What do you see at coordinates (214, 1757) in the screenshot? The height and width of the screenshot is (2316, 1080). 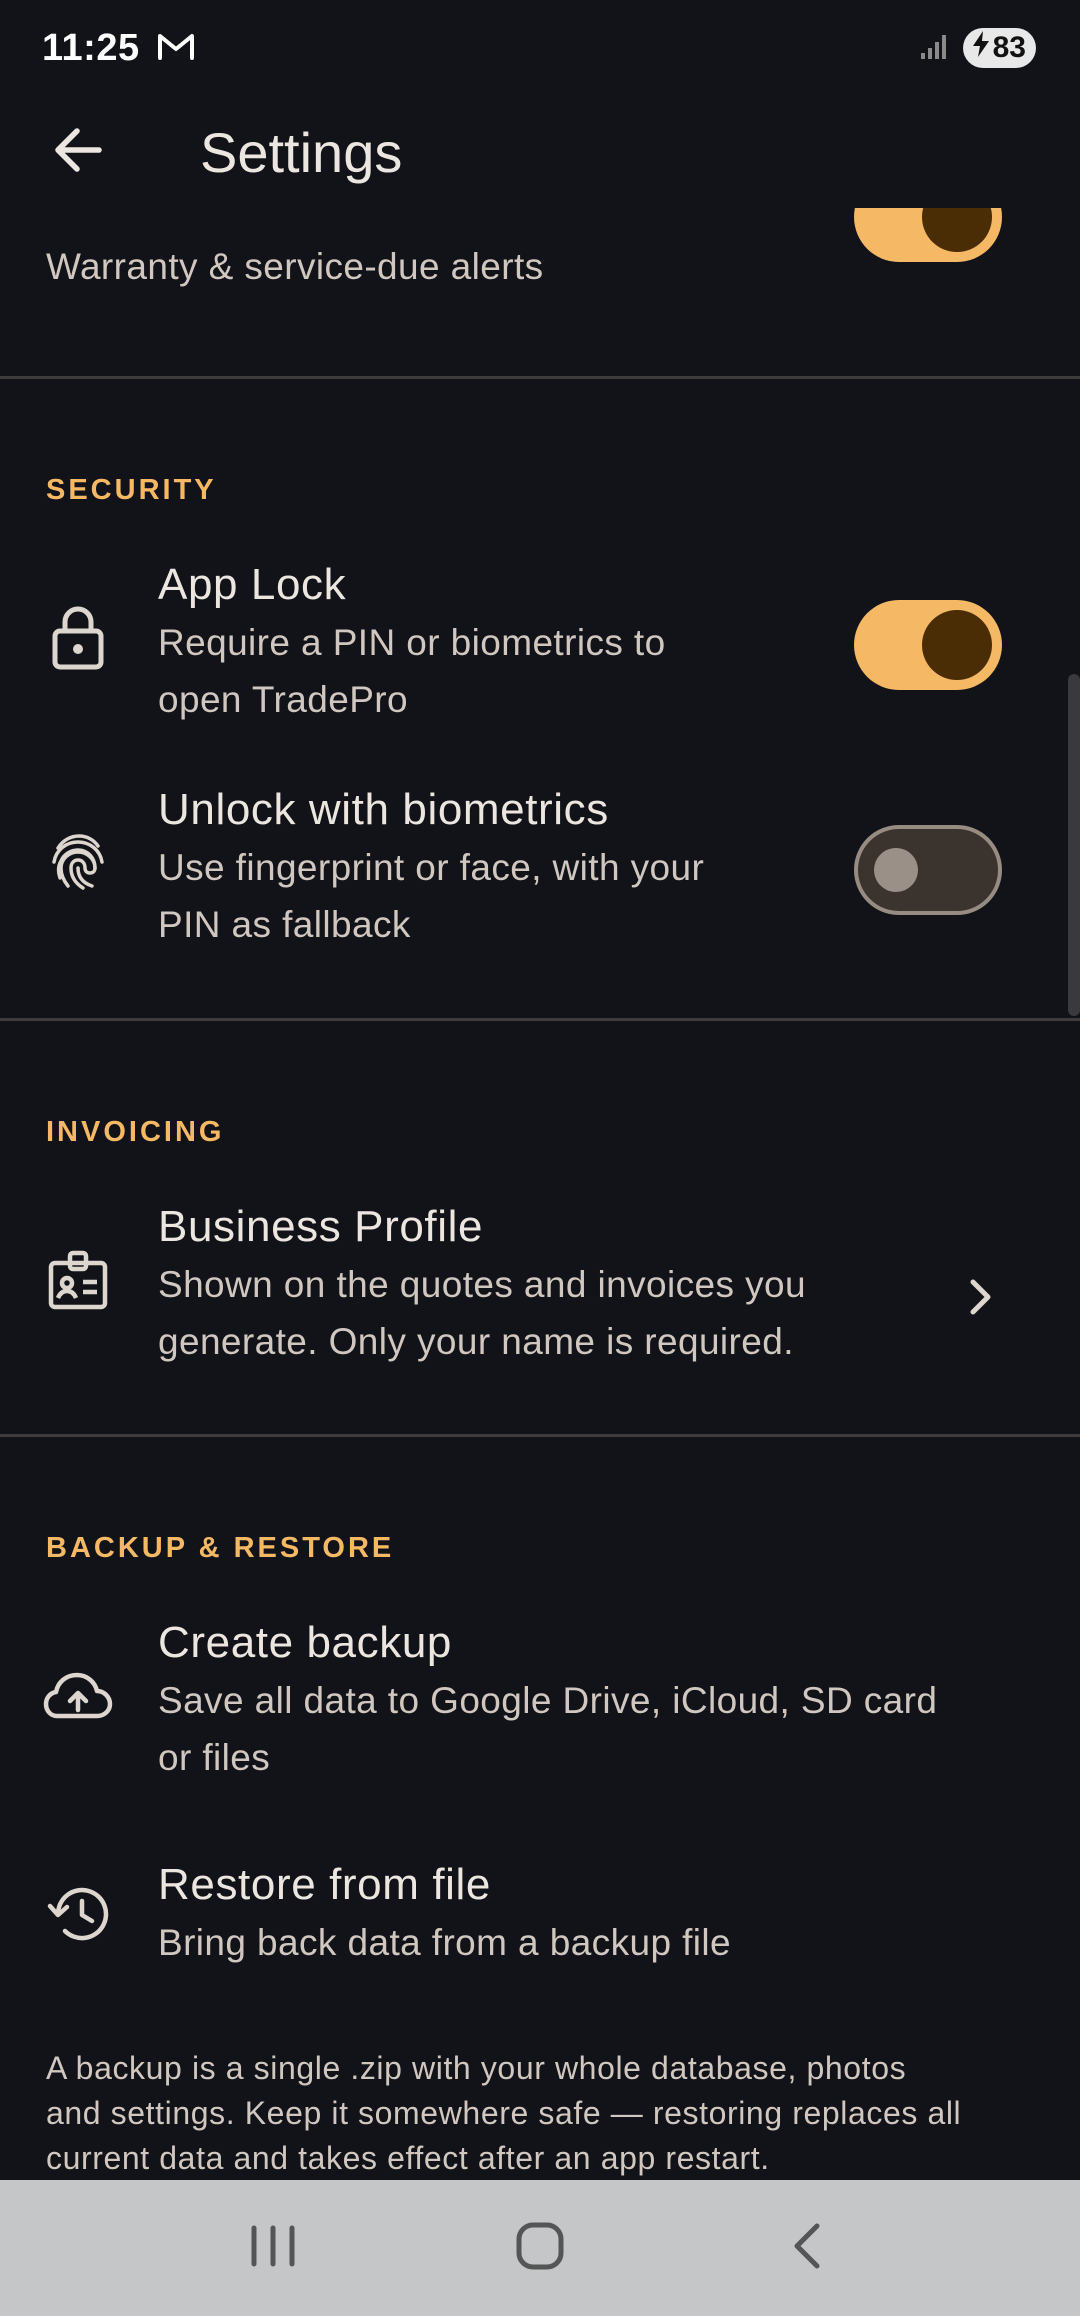 I see `create-backup-subtitle-line2: or files` at bounding box center [214, 1757].